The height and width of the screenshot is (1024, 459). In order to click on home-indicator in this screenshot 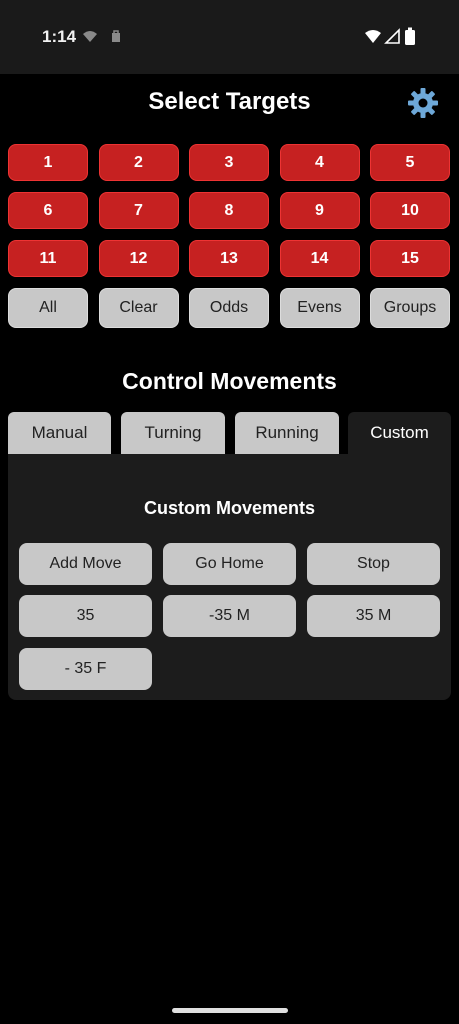, I will do `click(230, 1010)`.